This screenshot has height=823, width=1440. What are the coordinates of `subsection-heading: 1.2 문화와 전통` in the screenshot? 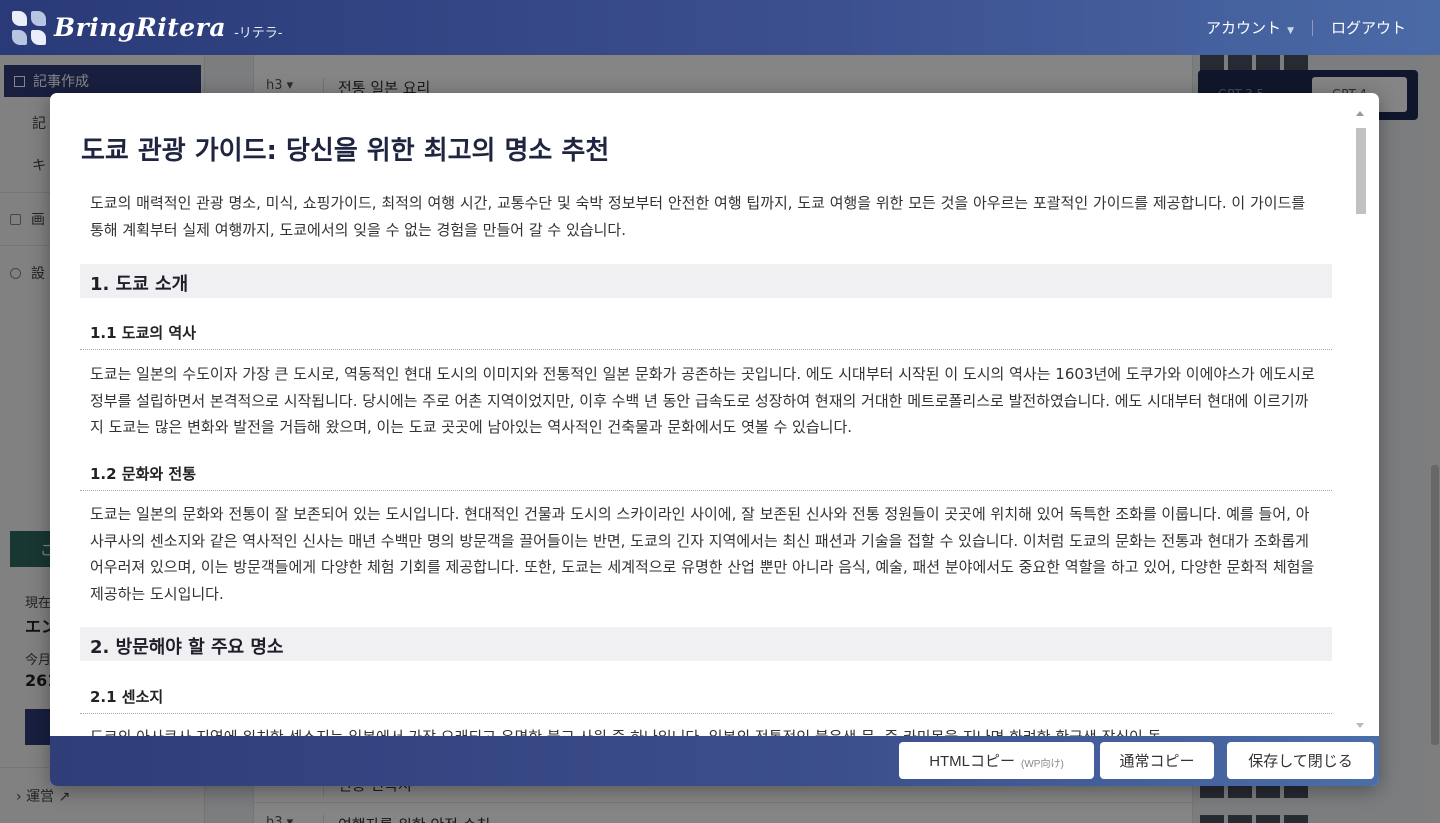 It's located at (706, 477).